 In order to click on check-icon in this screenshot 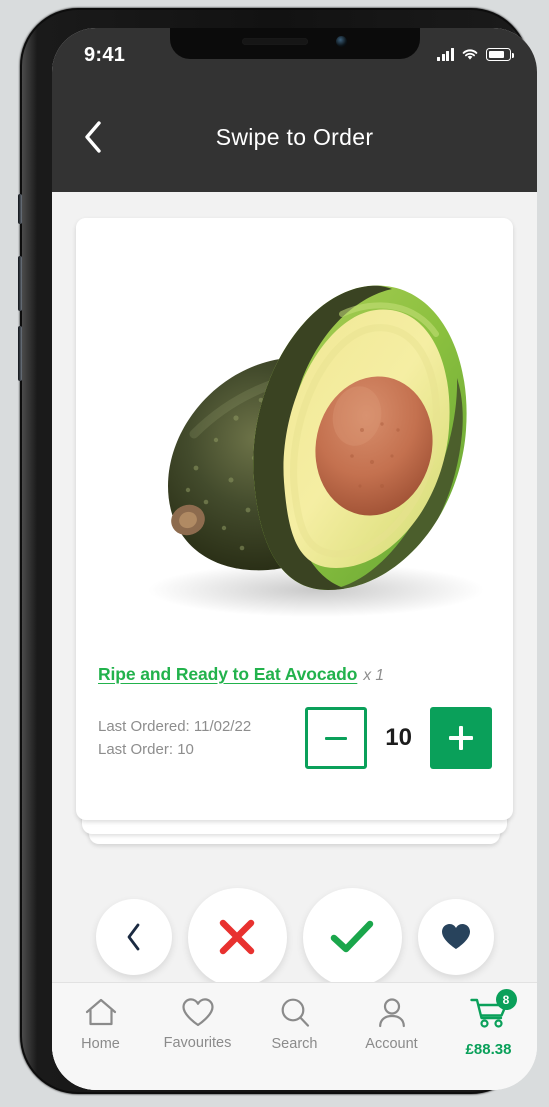, I will do `click(352, 936)`.